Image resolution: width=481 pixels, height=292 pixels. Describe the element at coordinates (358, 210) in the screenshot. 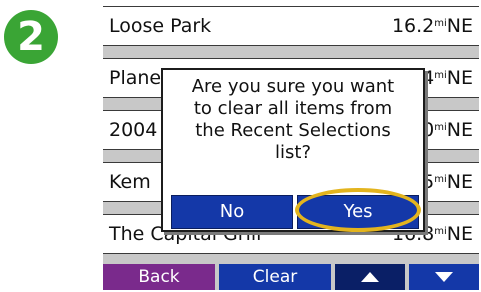

I see `yes-highlight-ring` at that location.